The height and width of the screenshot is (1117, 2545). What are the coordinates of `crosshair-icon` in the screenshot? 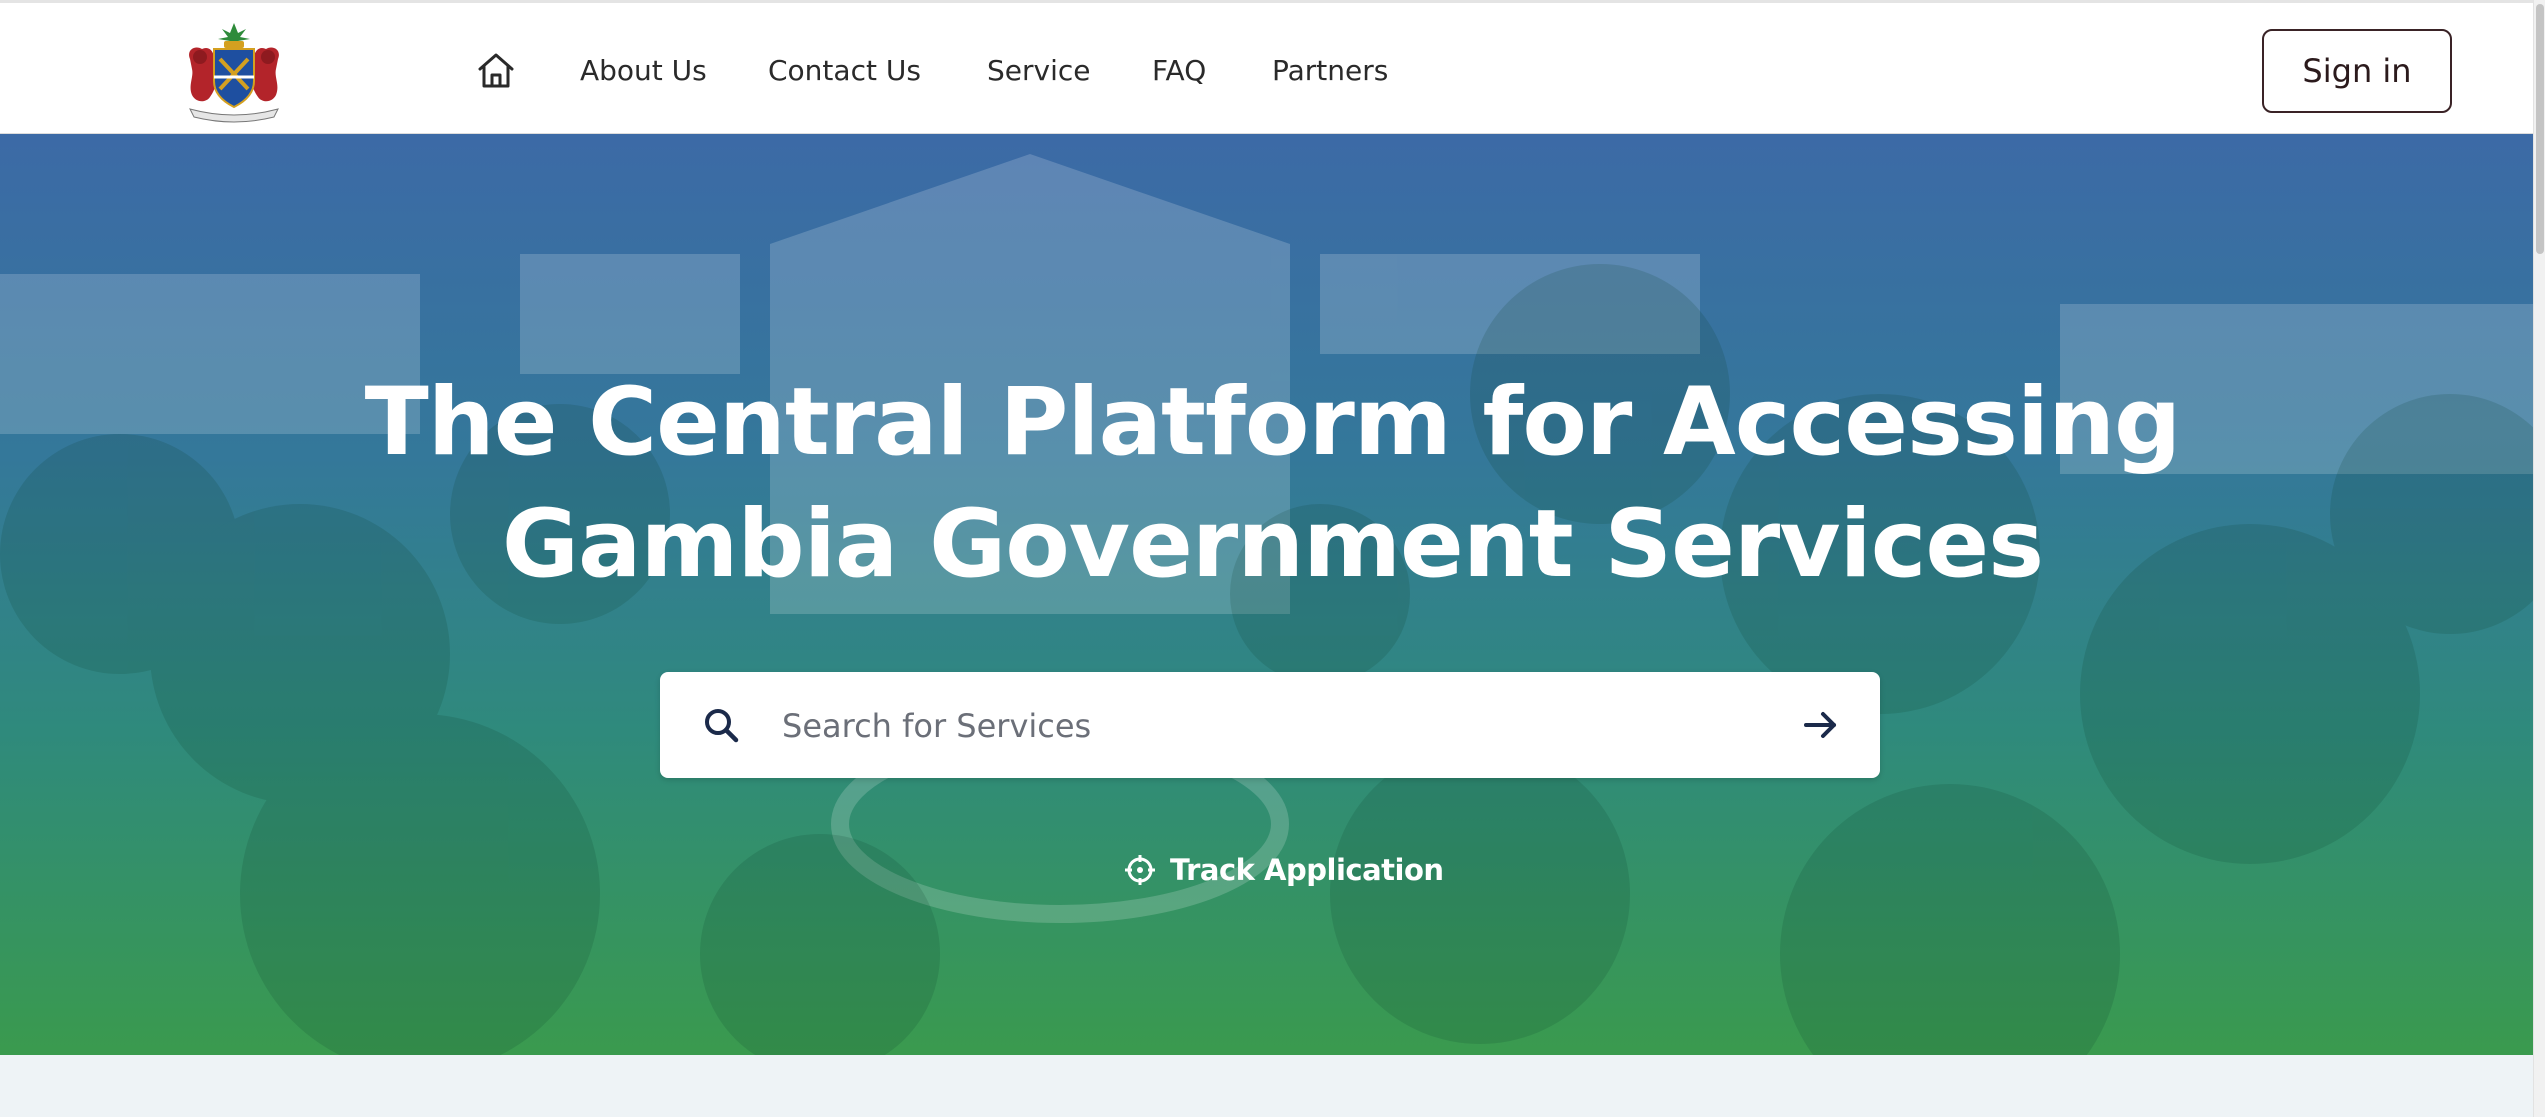 It's located at (1140, 870).